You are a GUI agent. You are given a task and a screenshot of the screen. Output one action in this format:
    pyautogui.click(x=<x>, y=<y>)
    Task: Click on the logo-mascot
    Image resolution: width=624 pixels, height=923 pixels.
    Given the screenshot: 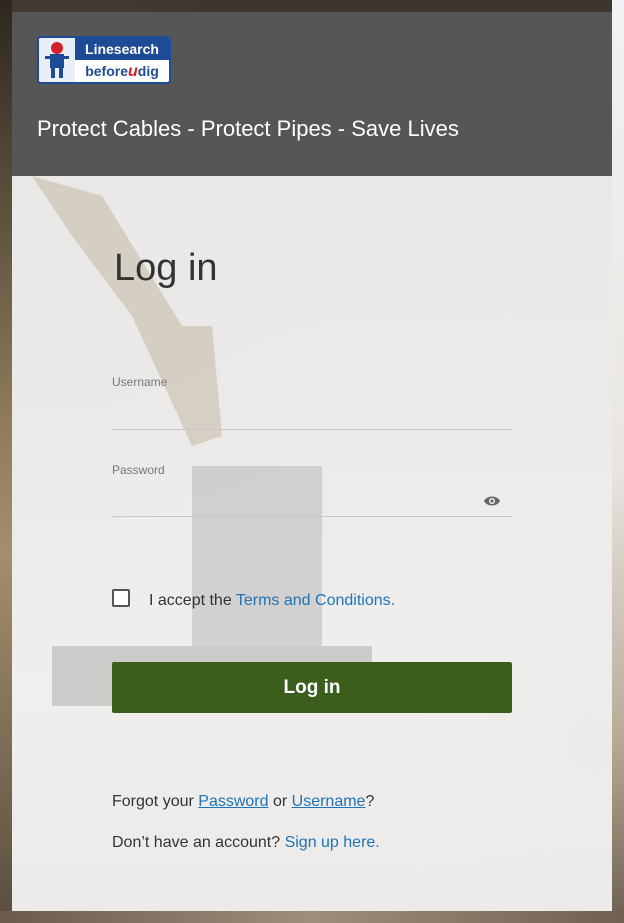 What is the action you would take?
    pyautogui.click(x=57, y=60)
    